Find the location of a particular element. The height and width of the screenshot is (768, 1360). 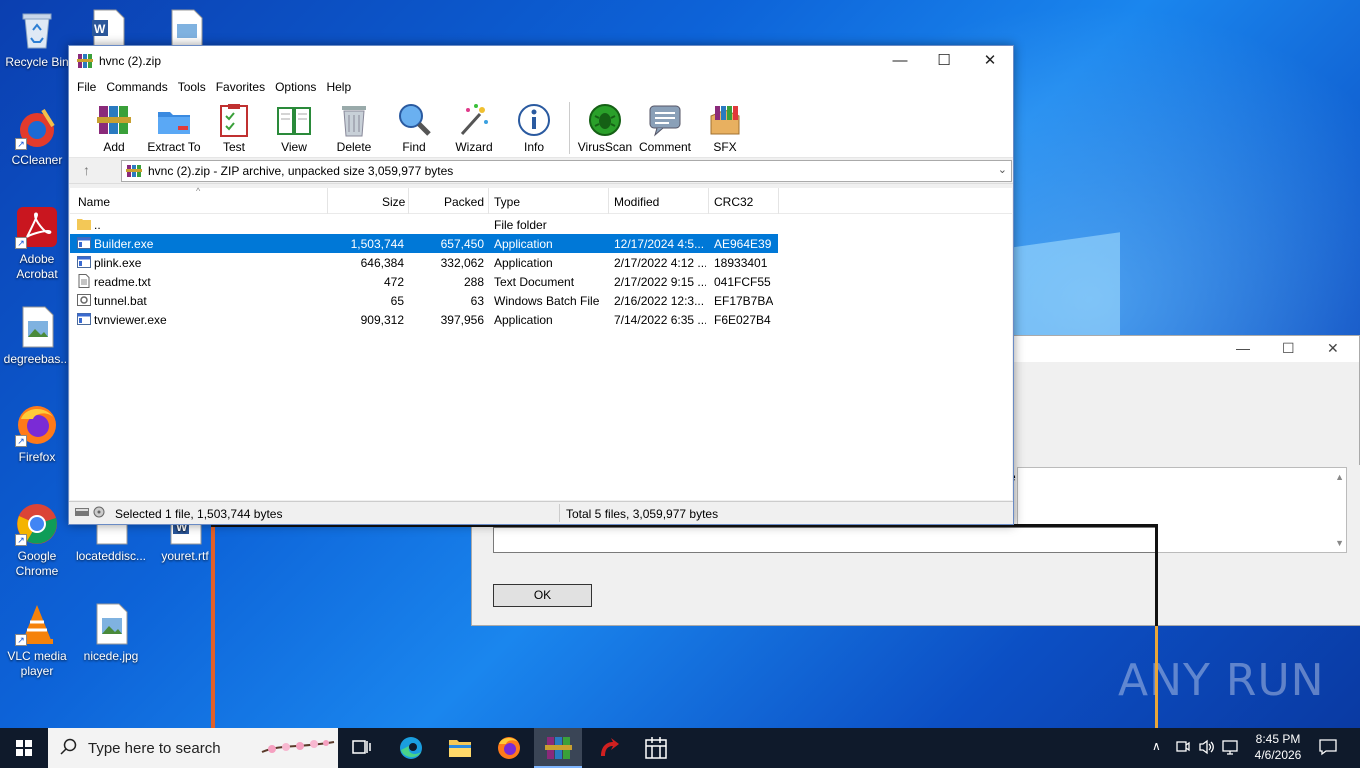

desktop-icon-nicede: nicede.jpg is located at coordinates (111, 633).